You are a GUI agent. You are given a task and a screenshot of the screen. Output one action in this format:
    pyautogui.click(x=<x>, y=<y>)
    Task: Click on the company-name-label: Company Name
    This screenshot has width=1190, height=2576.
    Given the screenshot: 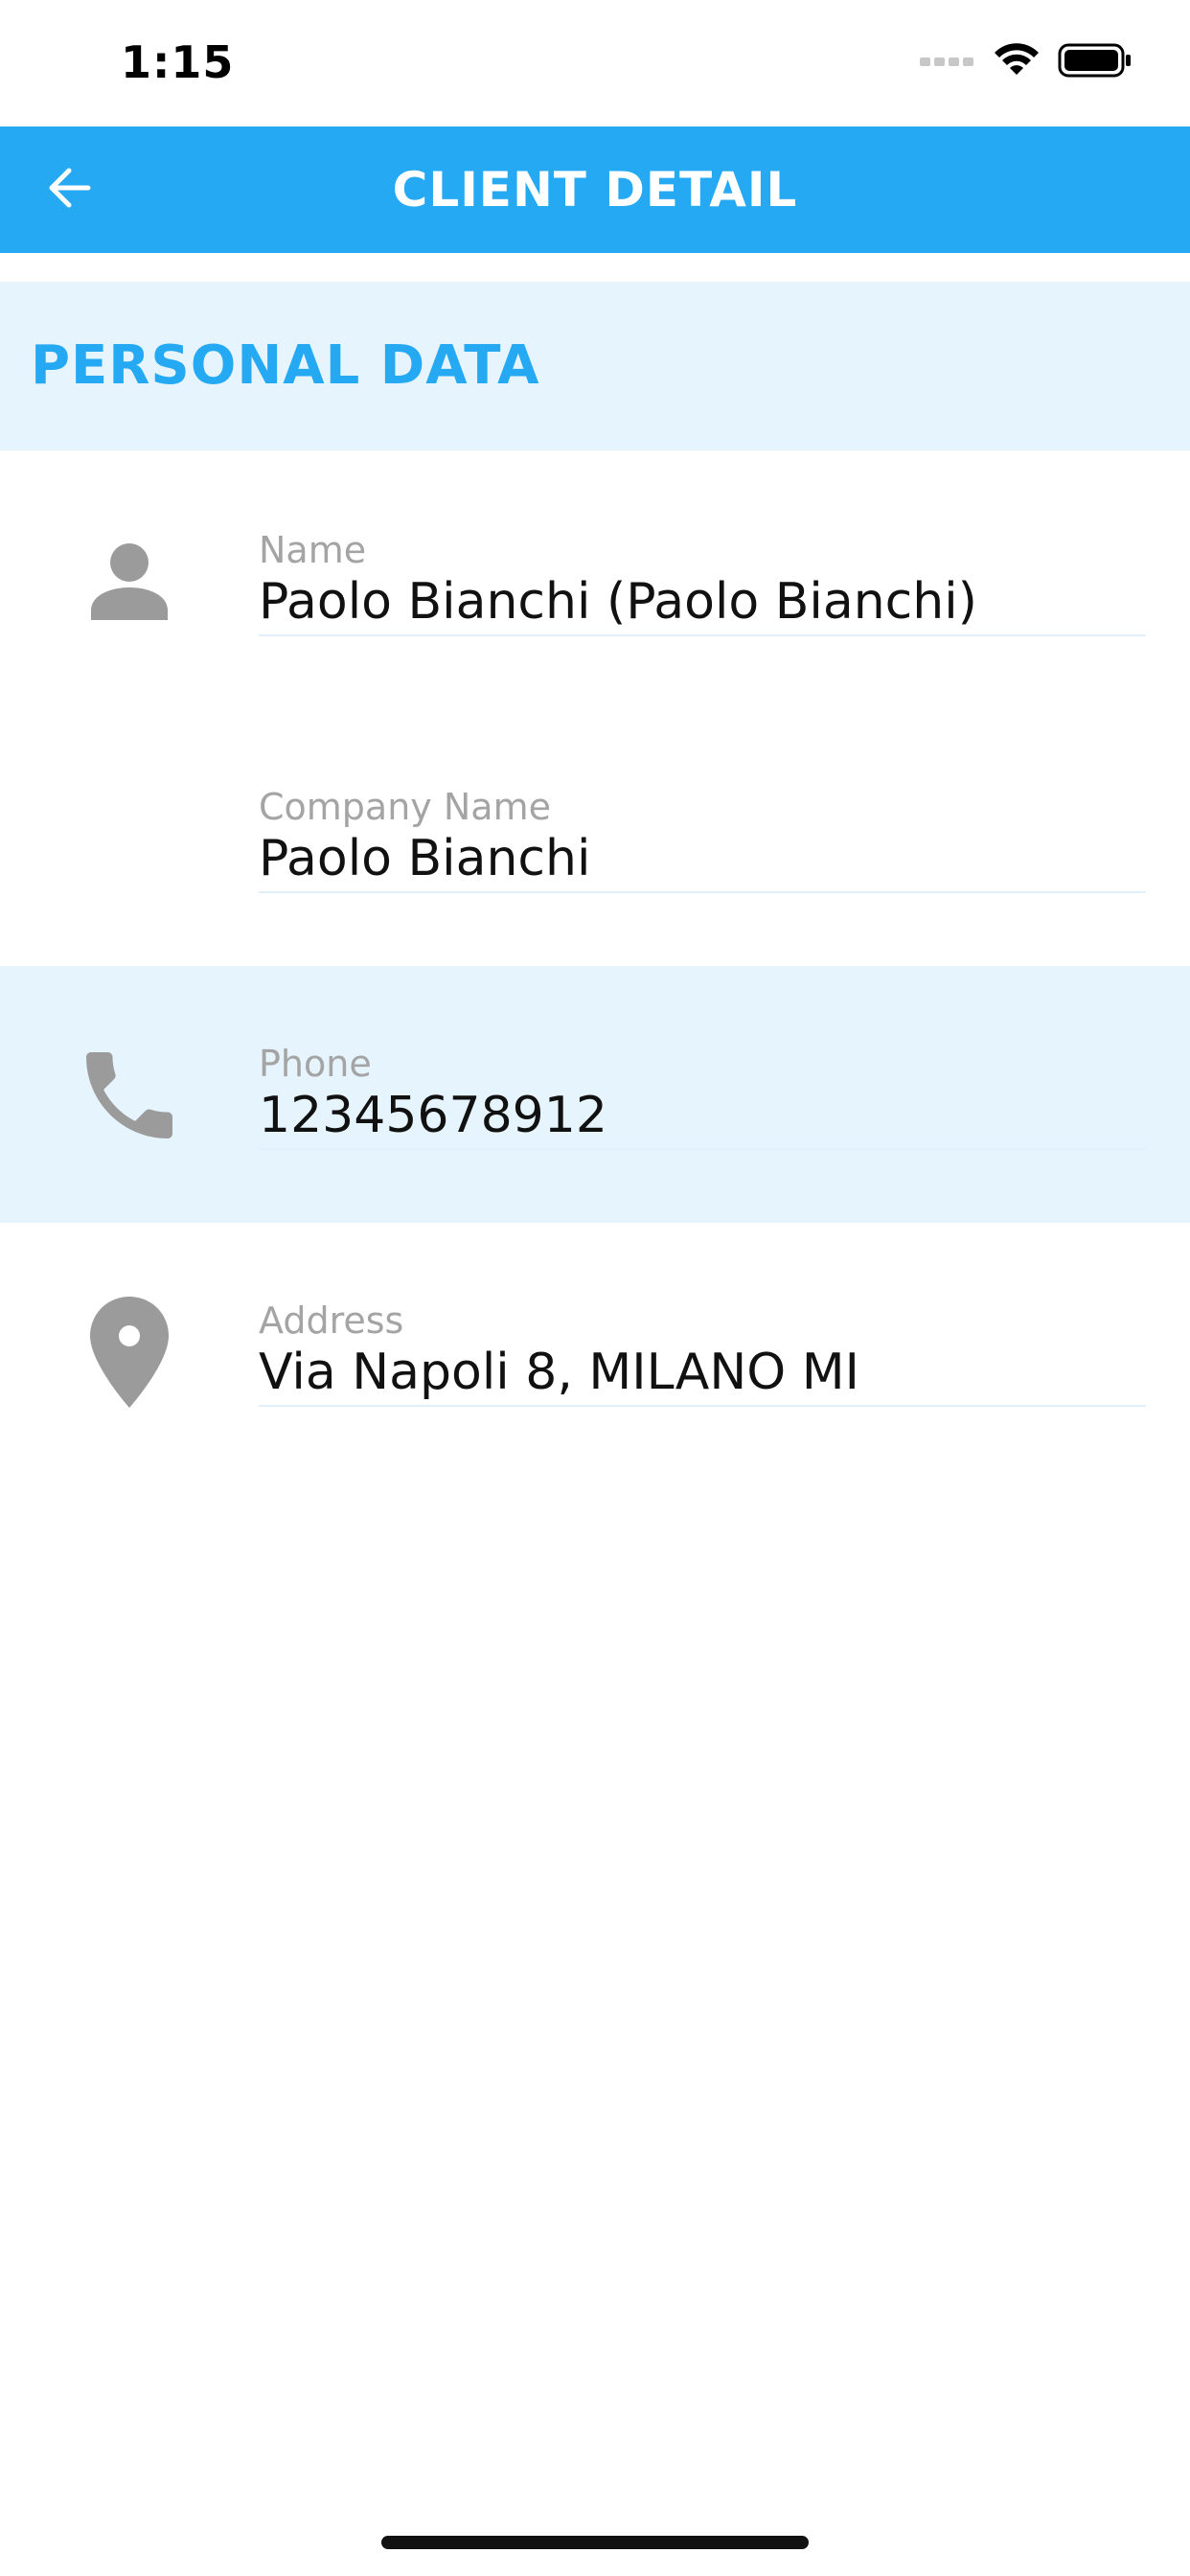 What is the action you would take?
    pyautogui.click(x=405, y=807)
    